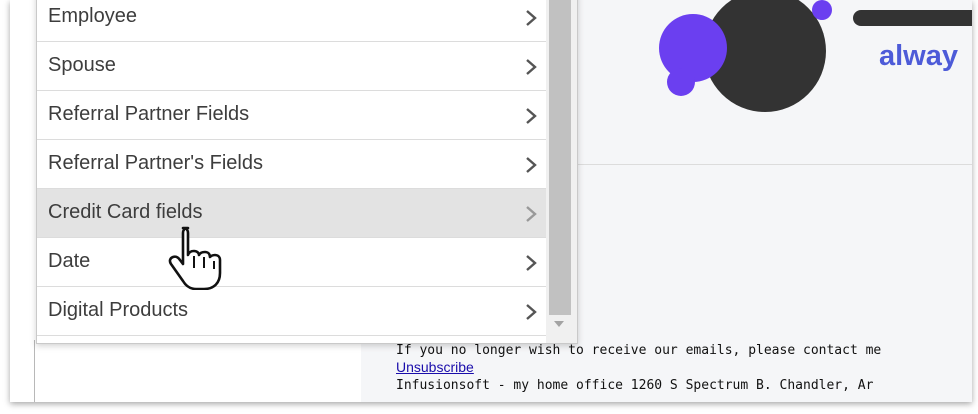  What do you see at coordinates (291, 66) in the screenshot?
I see `menu-item-spouse: Spouse` at bounding box center [291, 66].